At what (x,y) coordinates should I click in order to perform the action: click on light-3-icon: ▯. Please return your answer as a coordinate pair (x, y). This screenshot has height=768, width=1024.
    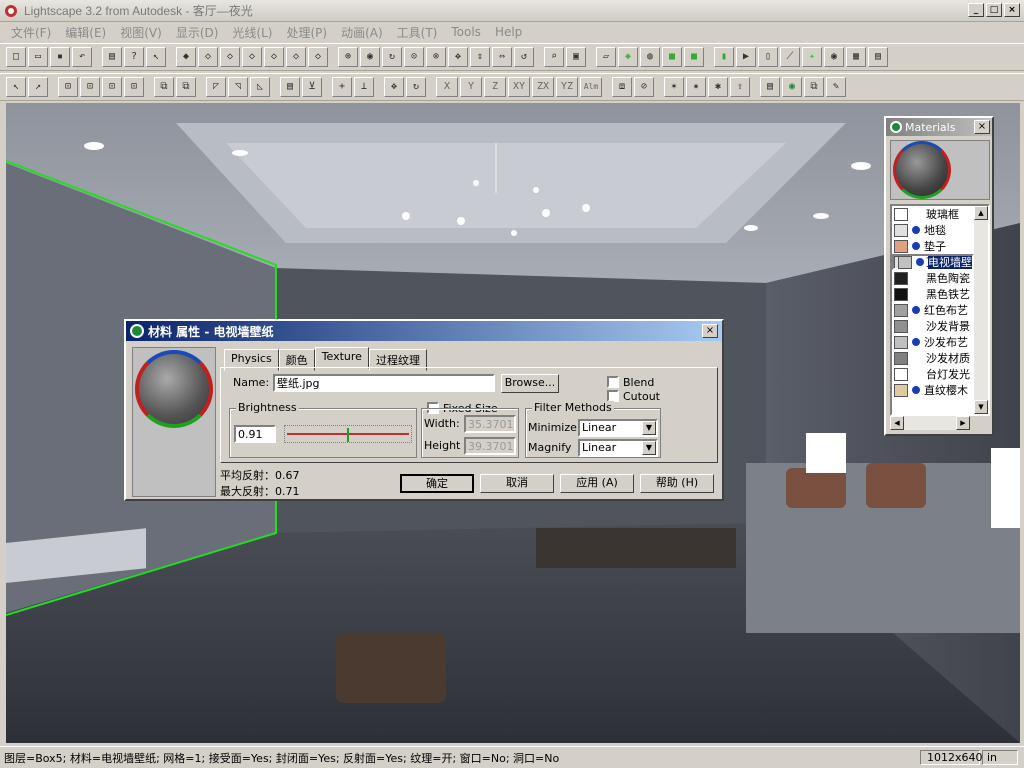
    Looking at the image, I should click on (768, 57).